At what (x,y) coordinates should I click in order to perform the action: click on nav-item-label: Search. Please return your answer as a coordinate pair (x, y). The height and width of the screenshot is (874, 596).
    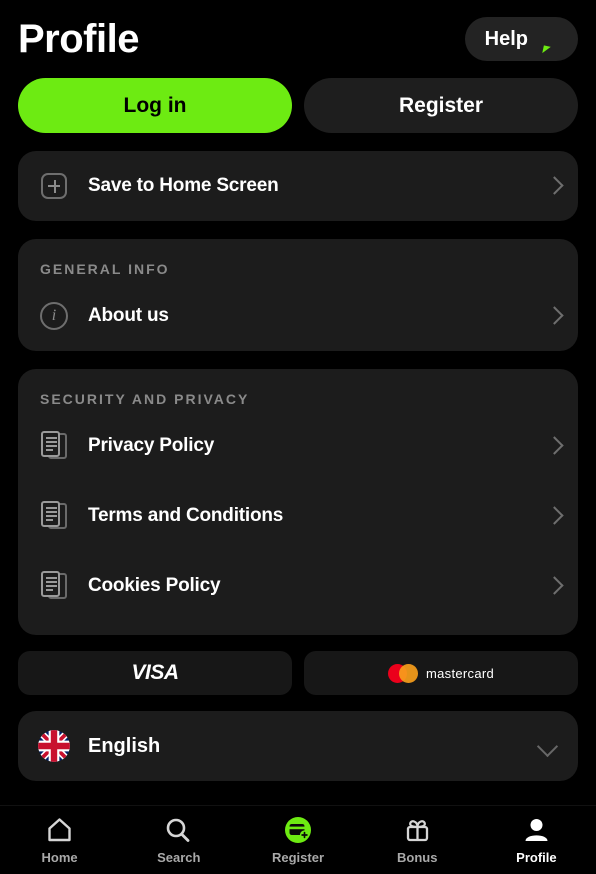
    Looking at the image, I should click on (179, 857).